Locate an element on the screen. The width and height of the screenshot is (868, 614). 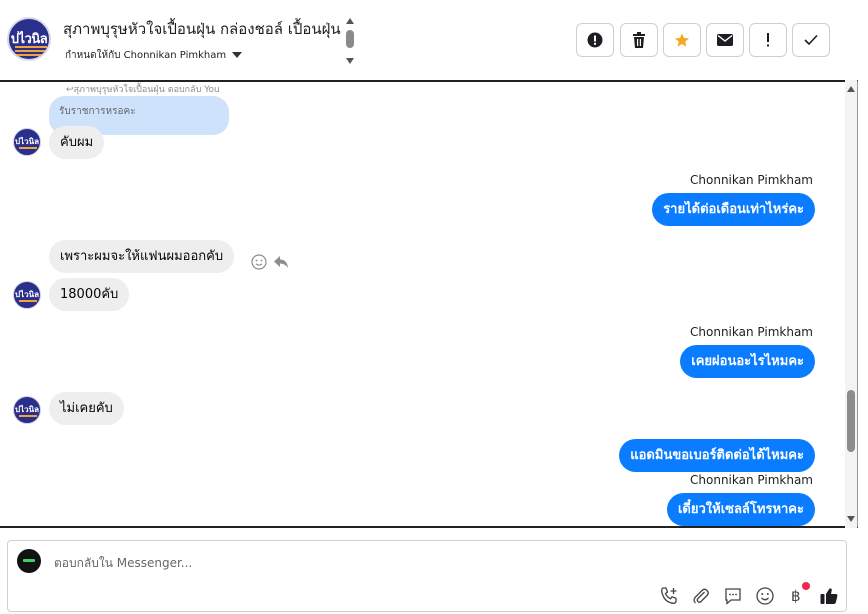
thread-scrollbar is located at coordinates (851, 304).